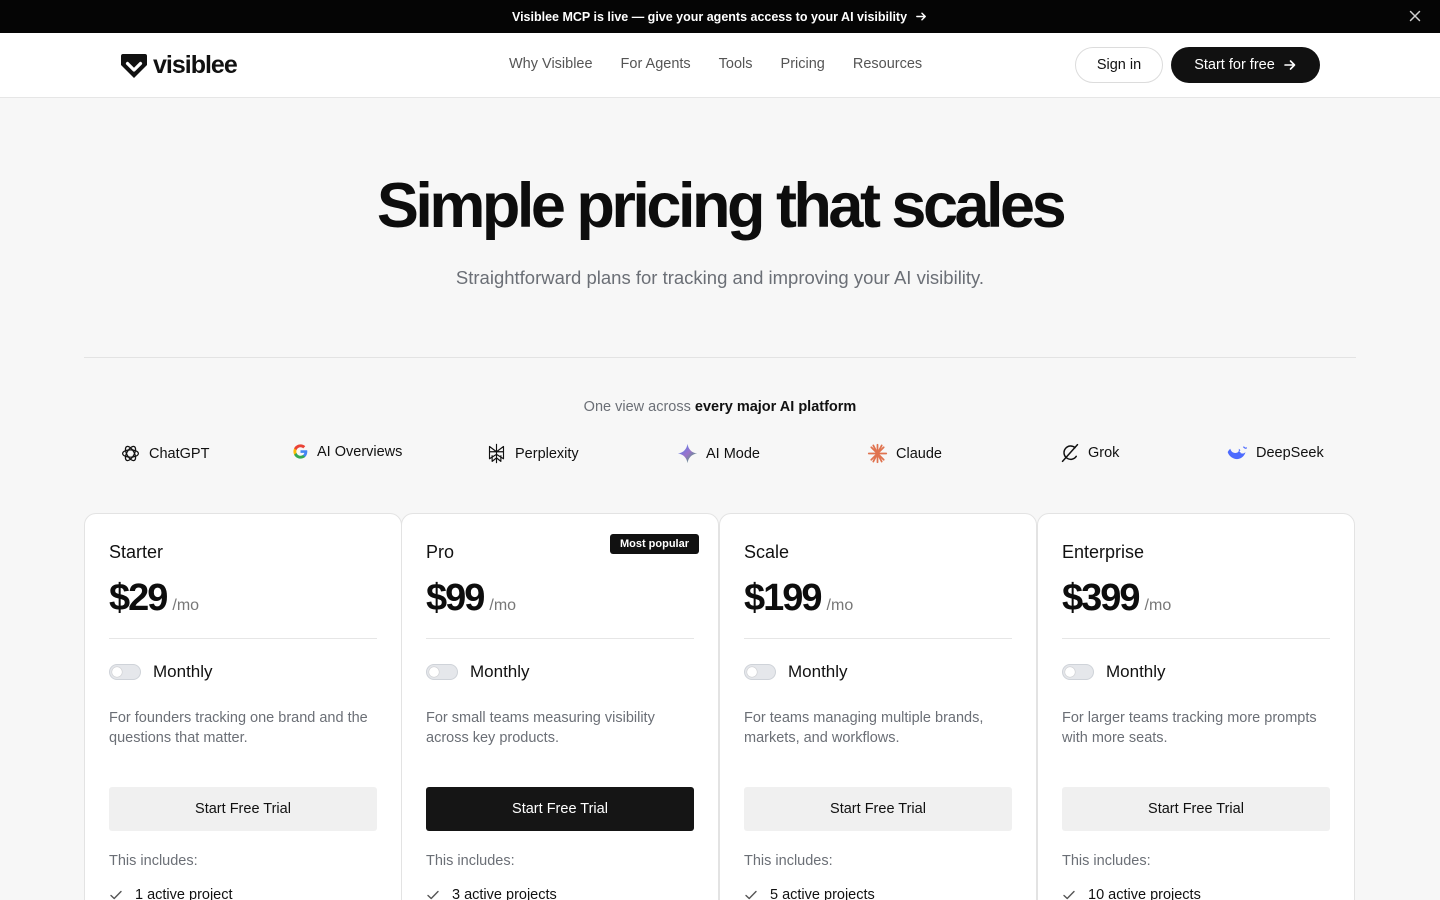 This screenshot has height=900, width=1440. I want to click on chatgpt-icon, so click(130, 453).